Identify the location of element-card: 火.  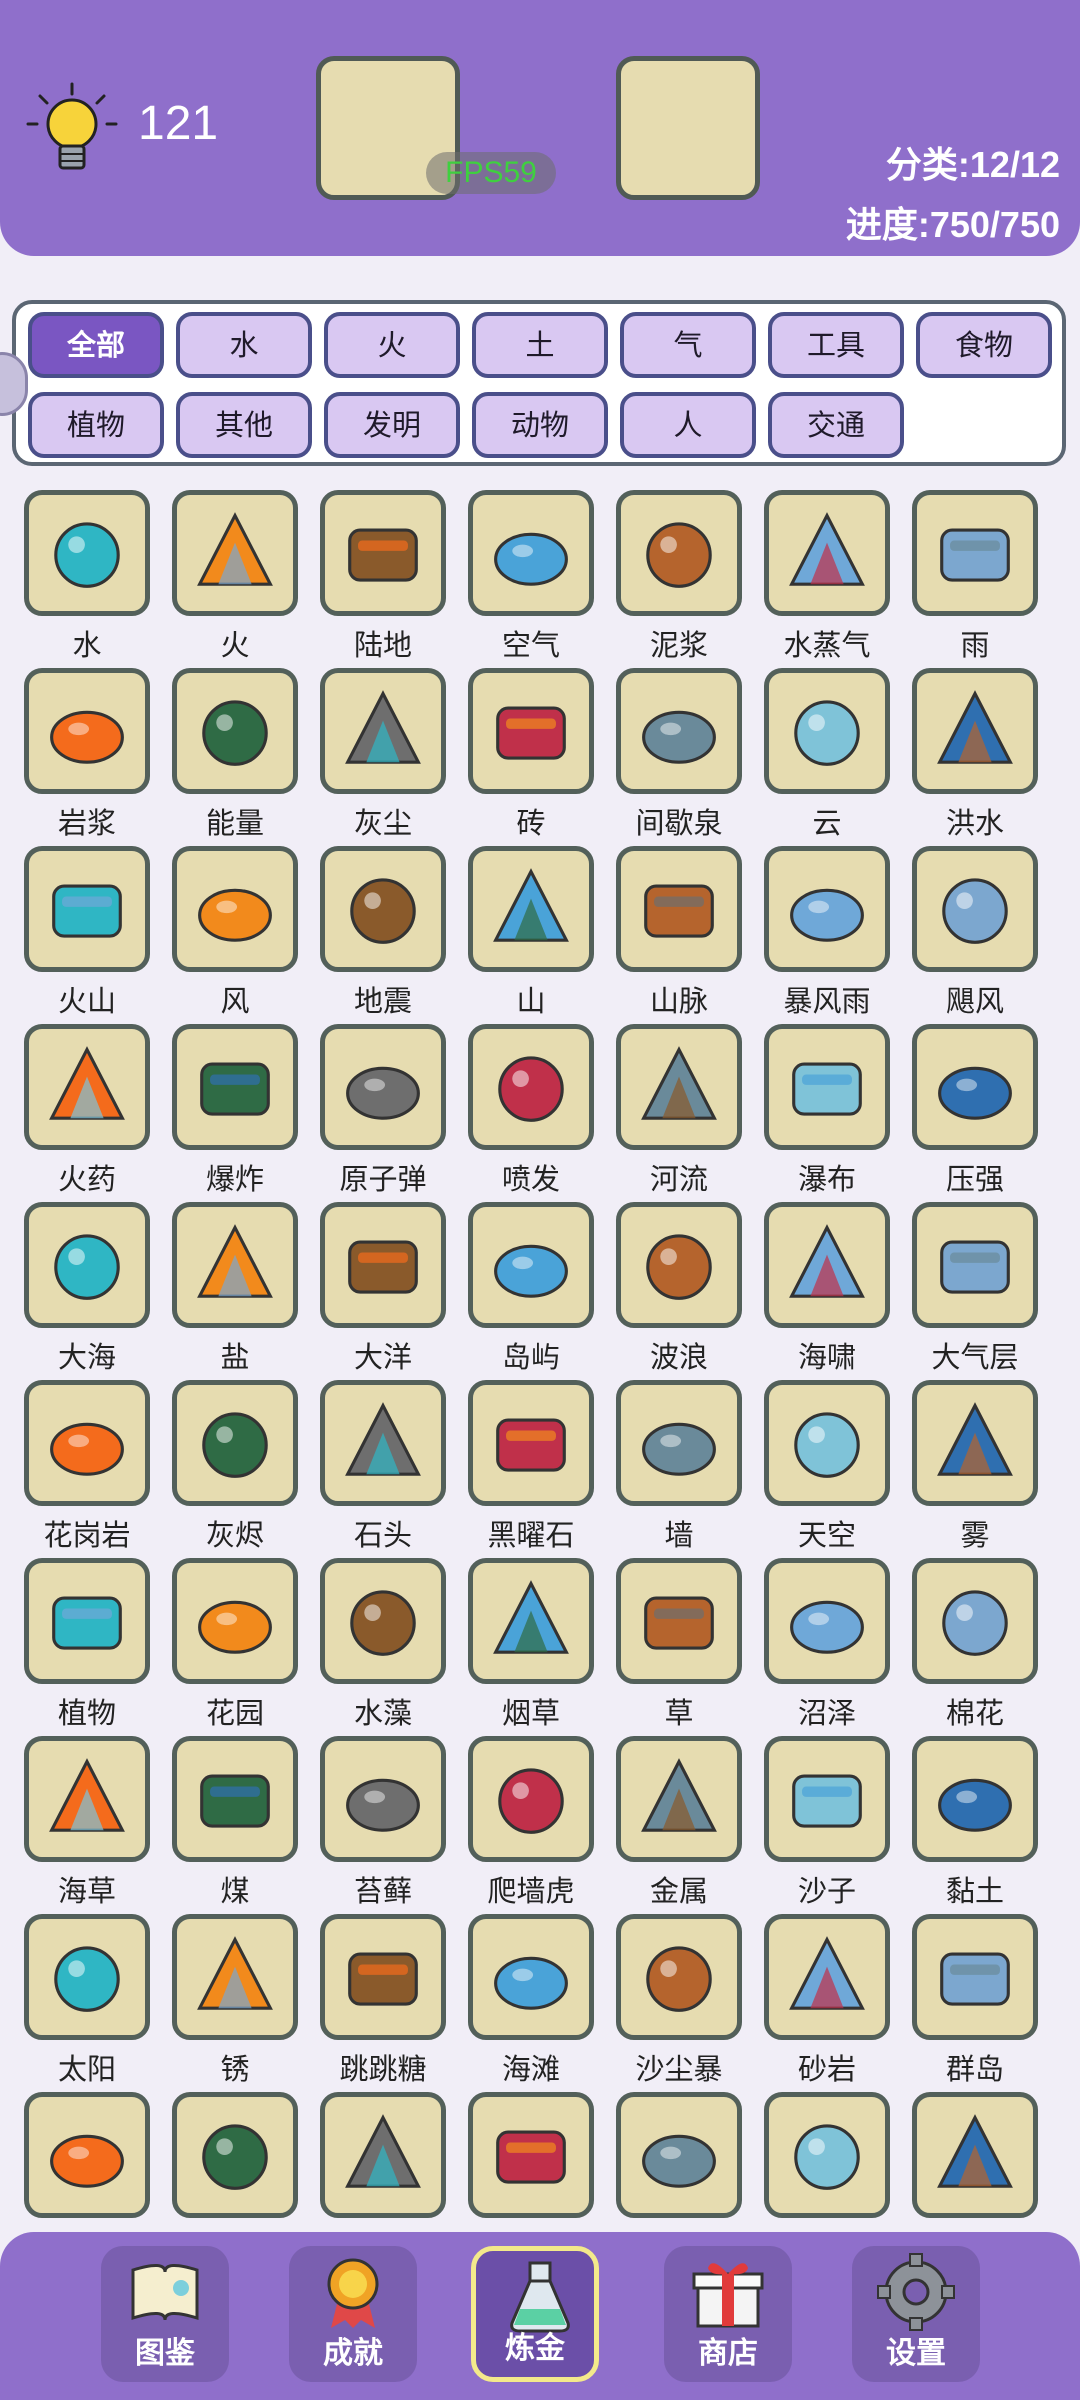
(223, 579).